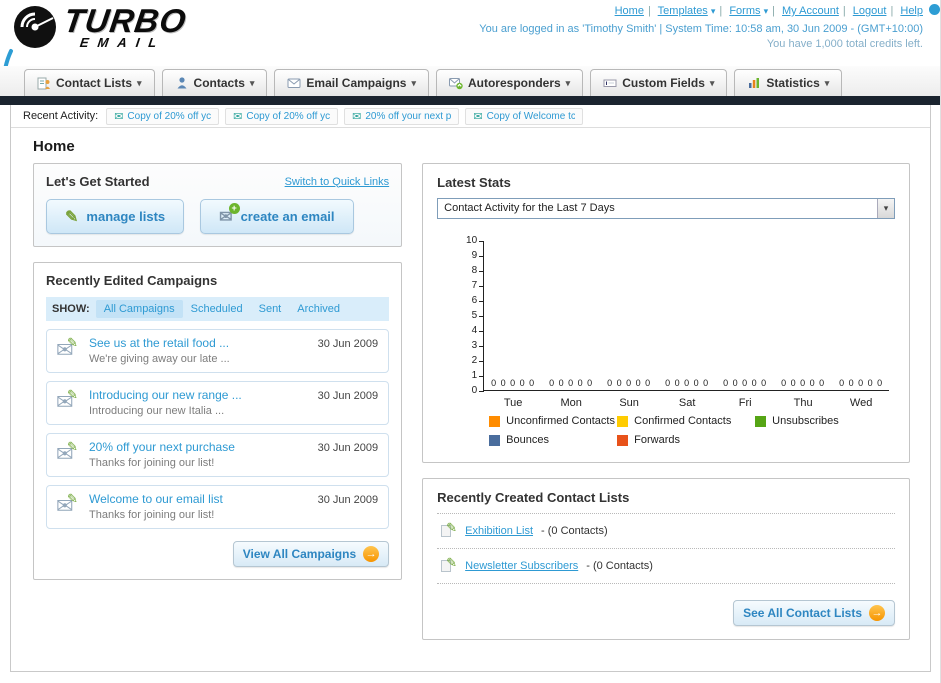 This screenshot has height=683, width=941. What do you see at coordinates (139, 309) in the screenshot?
I see `filter-all-campaigns: All Campaigns` at bounding box center [139, 309].